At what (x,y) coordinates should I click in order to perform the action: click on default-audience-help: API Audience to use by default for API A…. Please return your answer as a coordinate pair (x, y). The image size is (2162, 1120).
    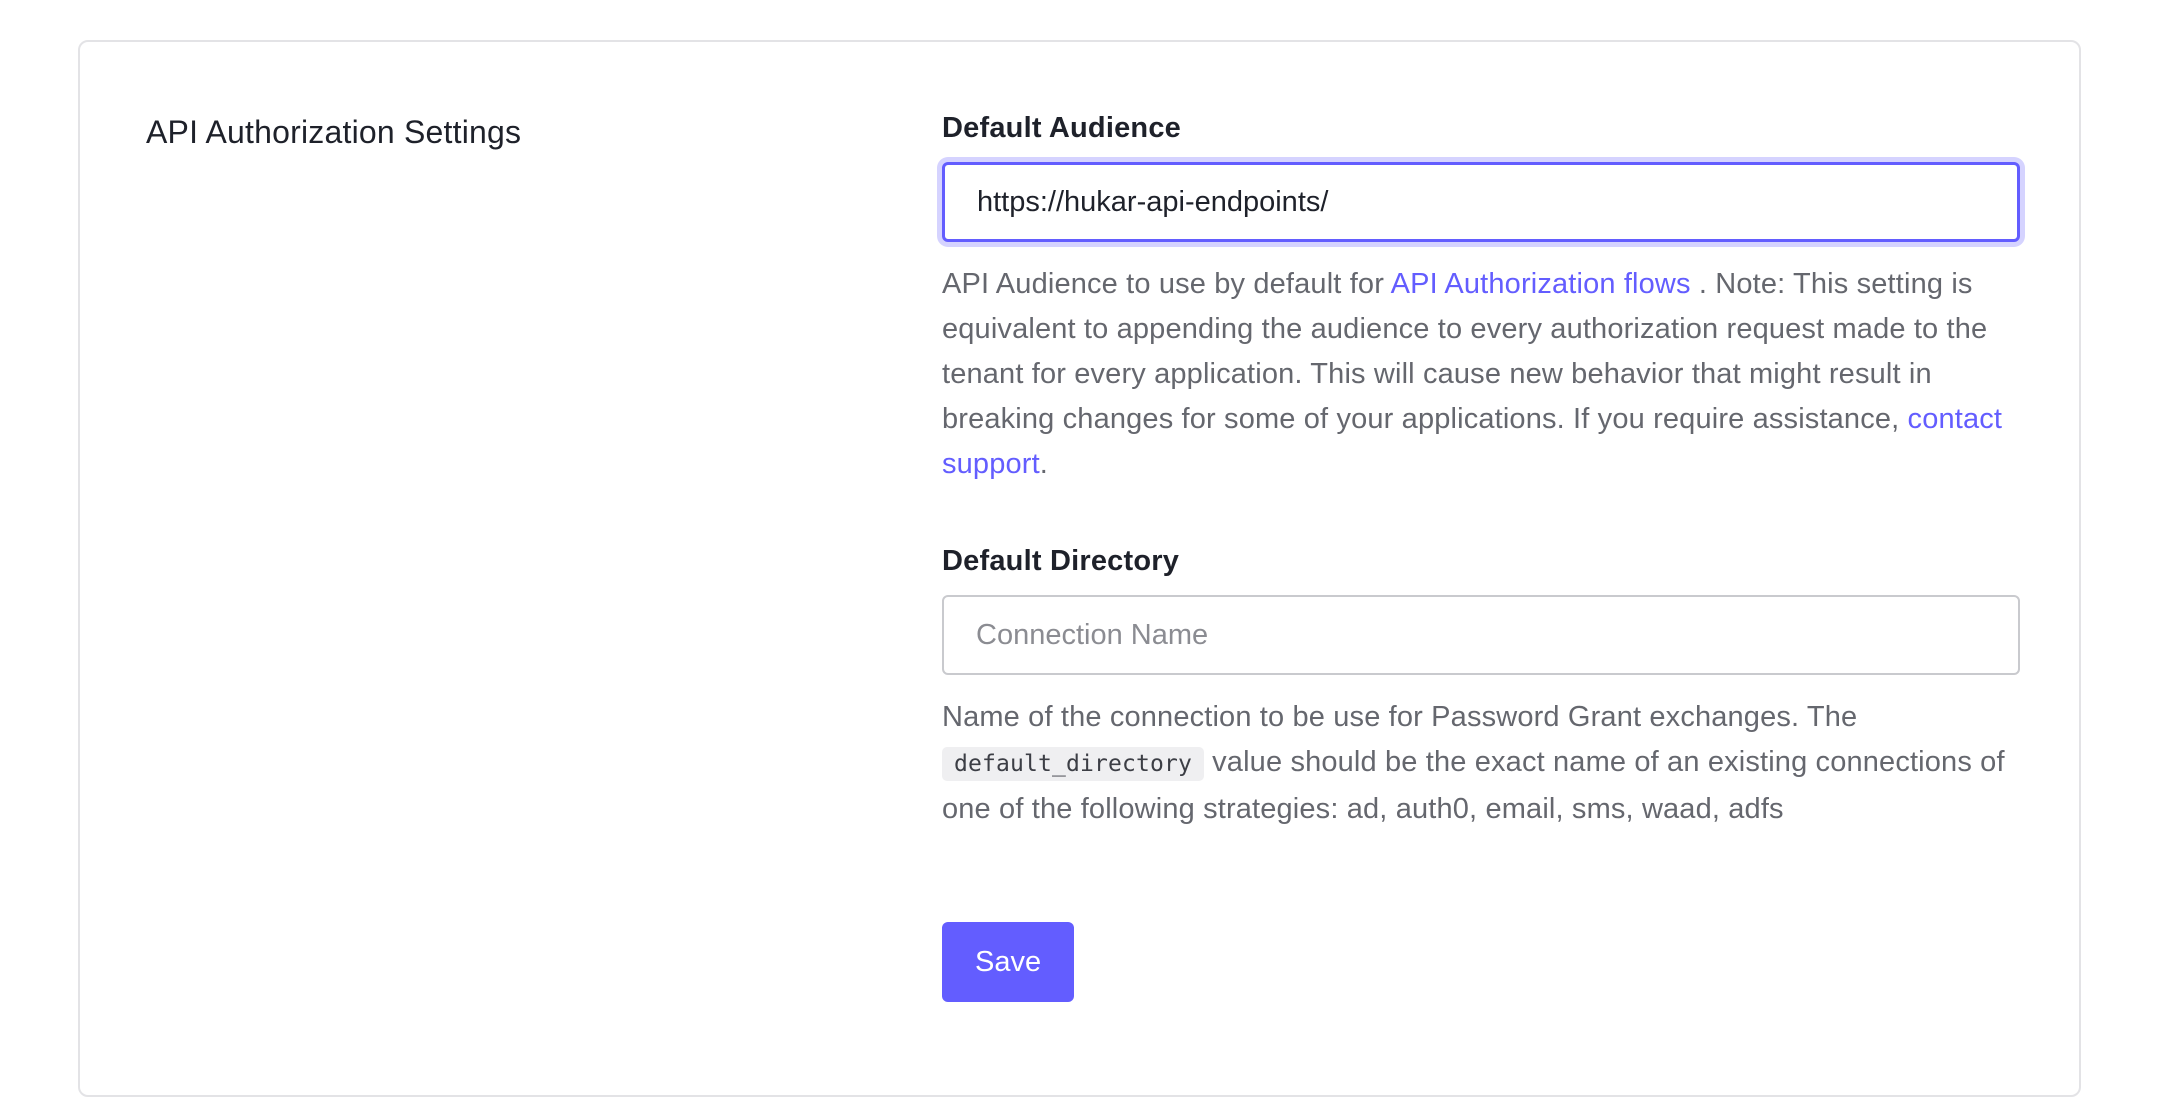
    Looking at the image, I should click on (1481, 374).